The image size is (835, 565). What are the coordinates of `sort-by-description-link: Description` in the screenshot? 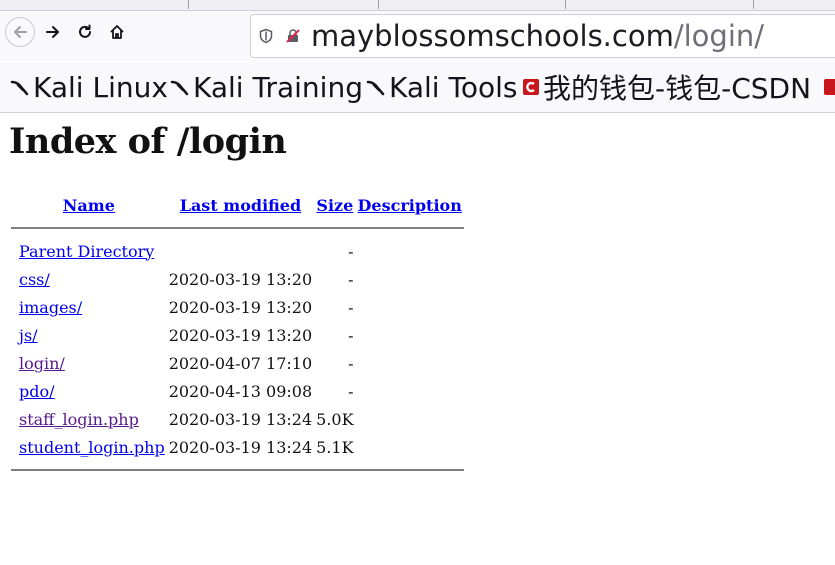 It's located at (410, 205).